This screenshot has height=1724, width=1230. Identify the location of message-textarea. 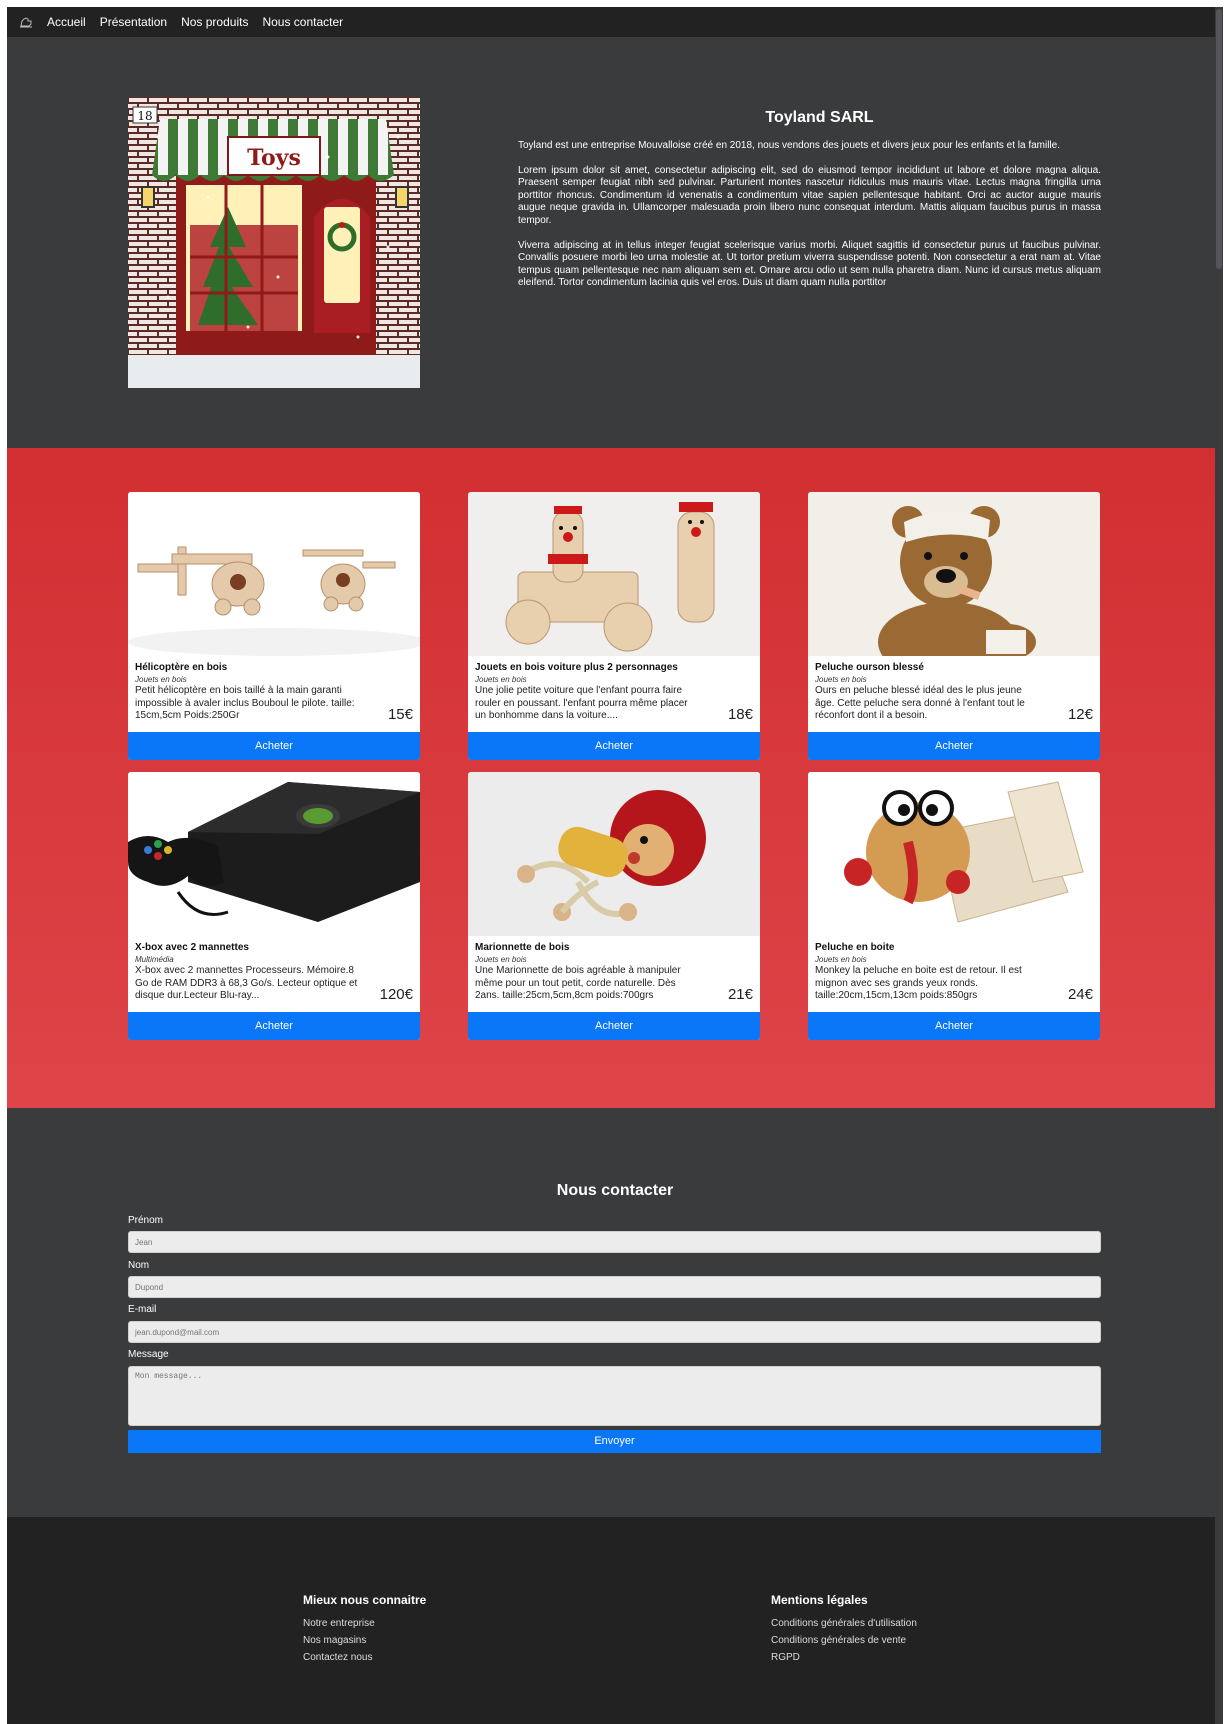
(614, 1396).